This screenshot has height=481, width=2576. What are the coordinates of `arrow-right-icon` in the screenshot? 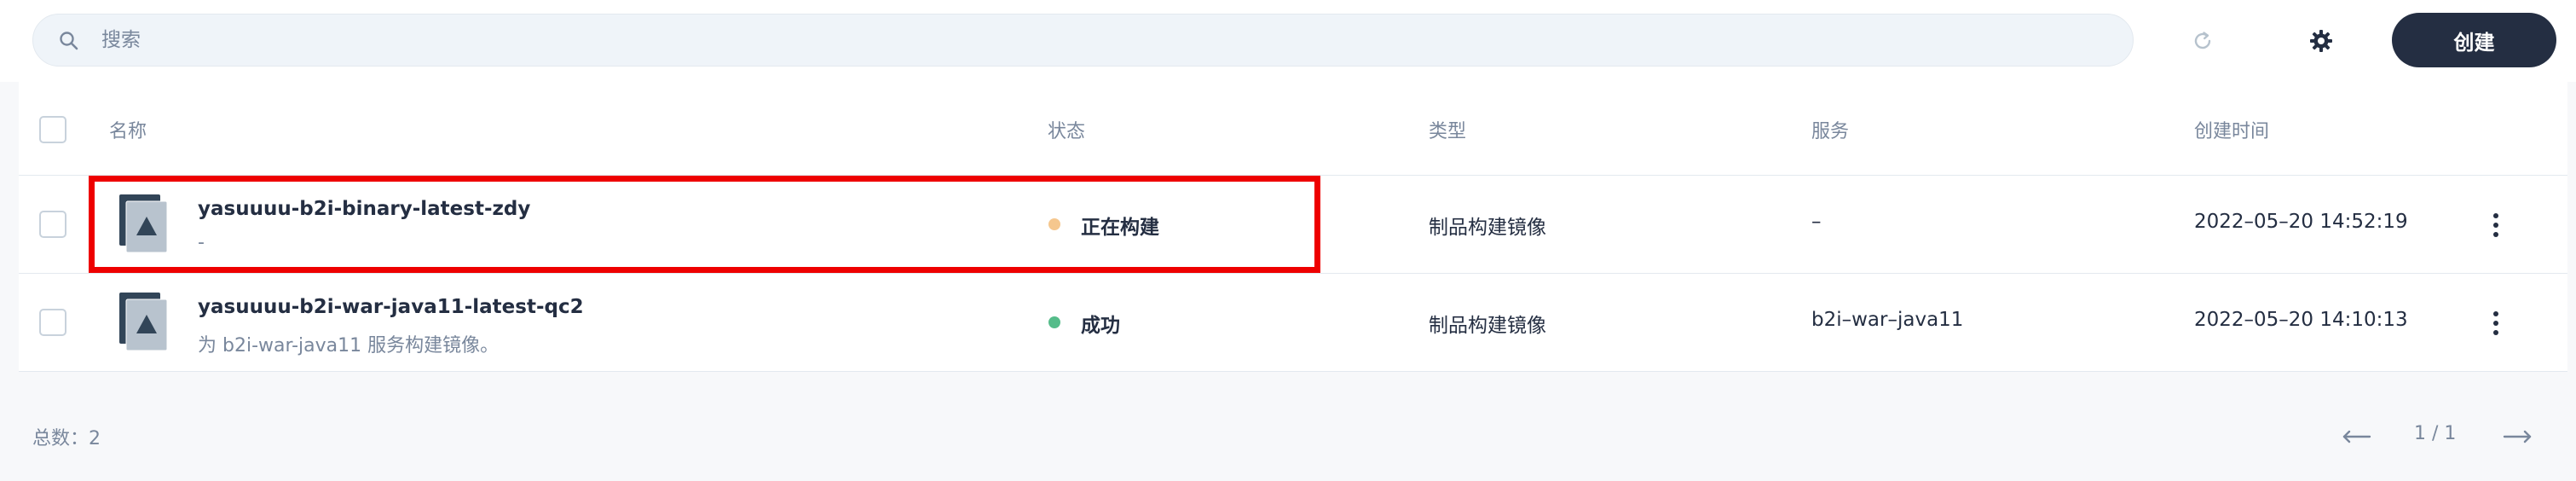 It's located at (2517, 436).